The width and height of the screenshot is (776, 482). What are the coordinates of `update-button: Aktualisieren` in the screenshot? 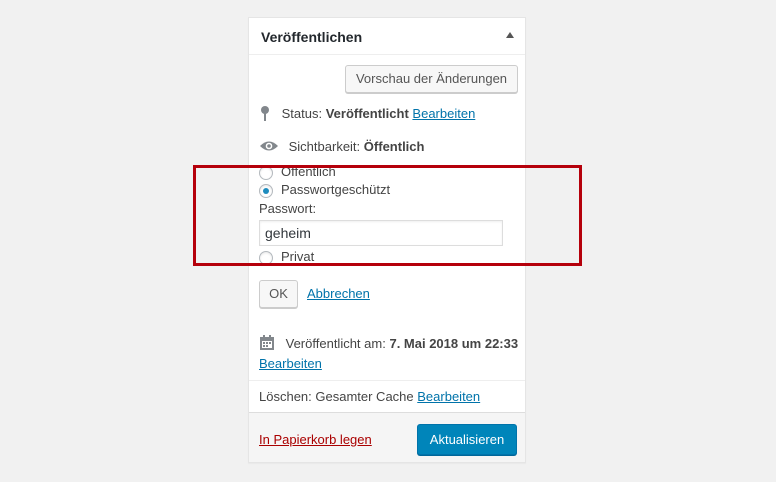 It's located at (467, 439).